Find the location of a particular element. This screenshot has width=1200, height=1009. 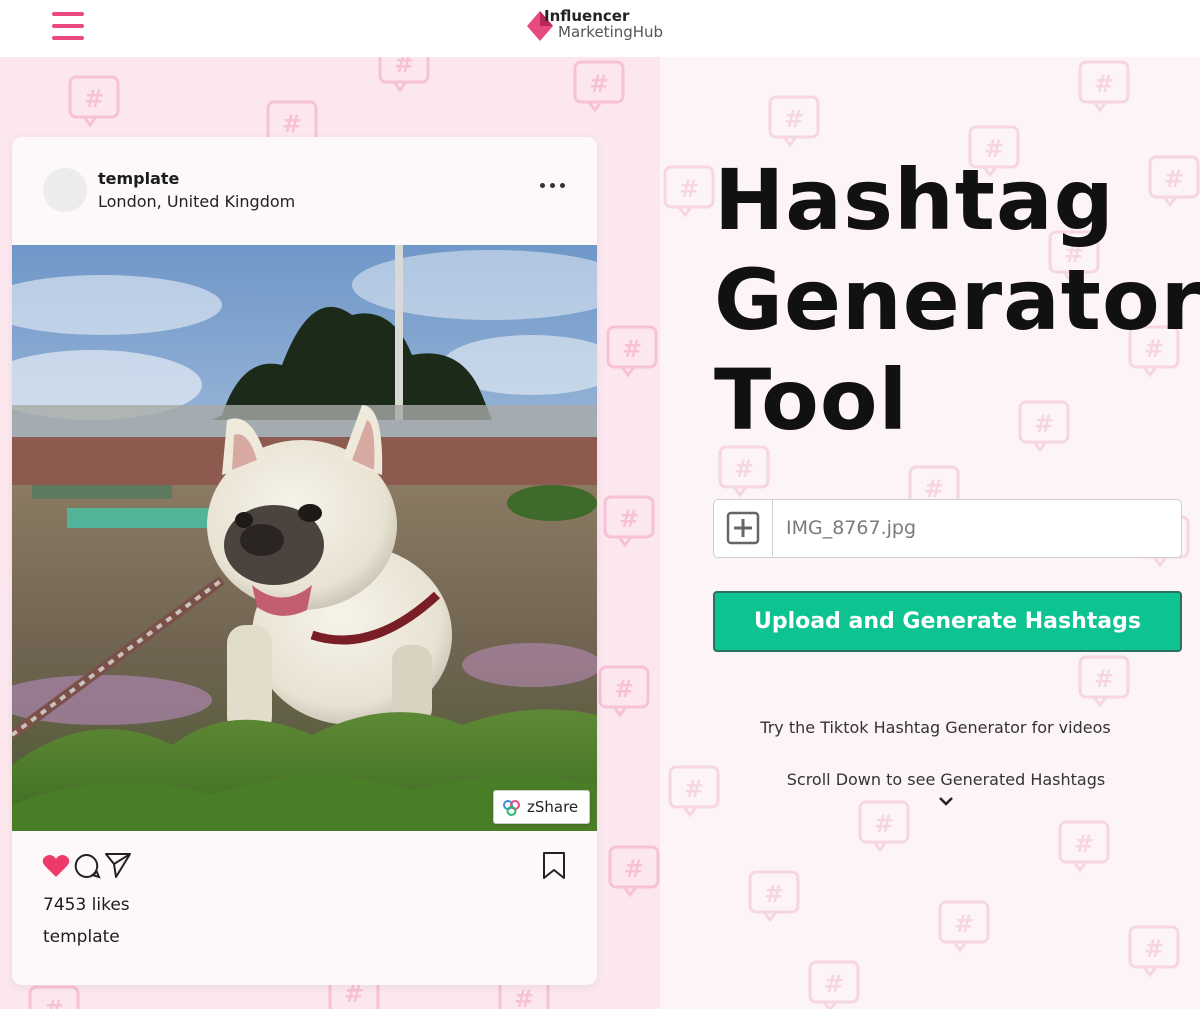

title-line-2: Generator is located at coordinates (957, 300).